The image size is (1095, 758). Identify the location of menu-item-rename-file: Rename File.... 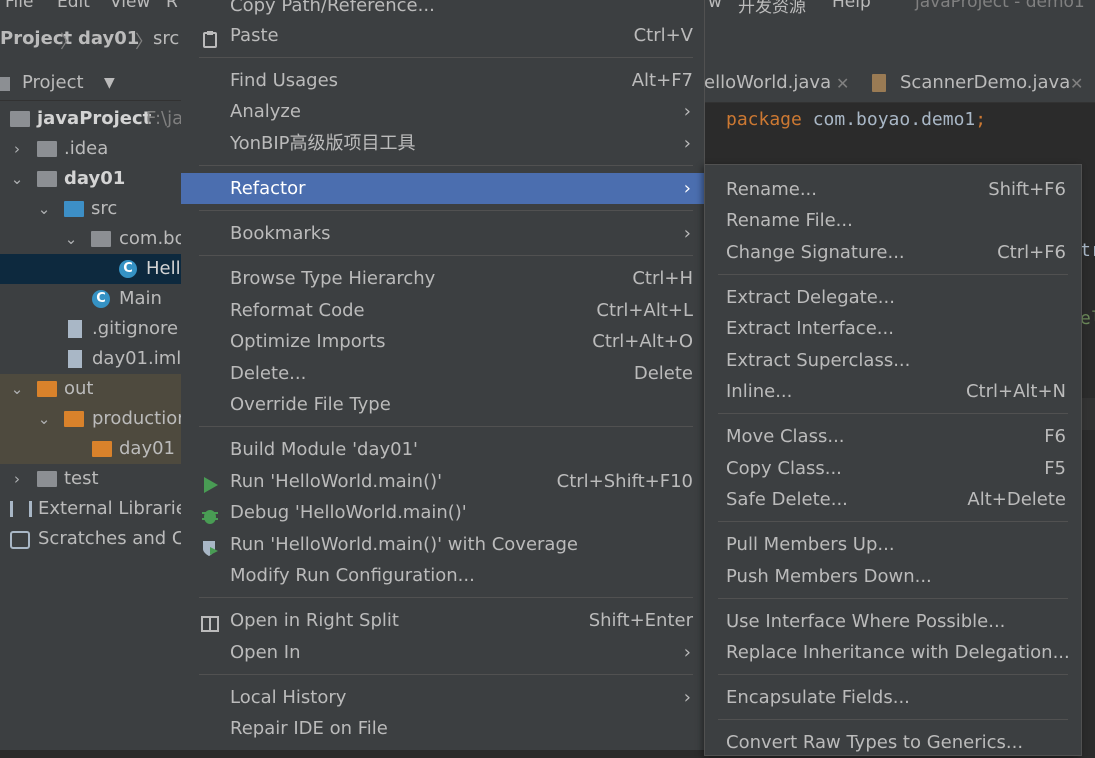
(893, 220).